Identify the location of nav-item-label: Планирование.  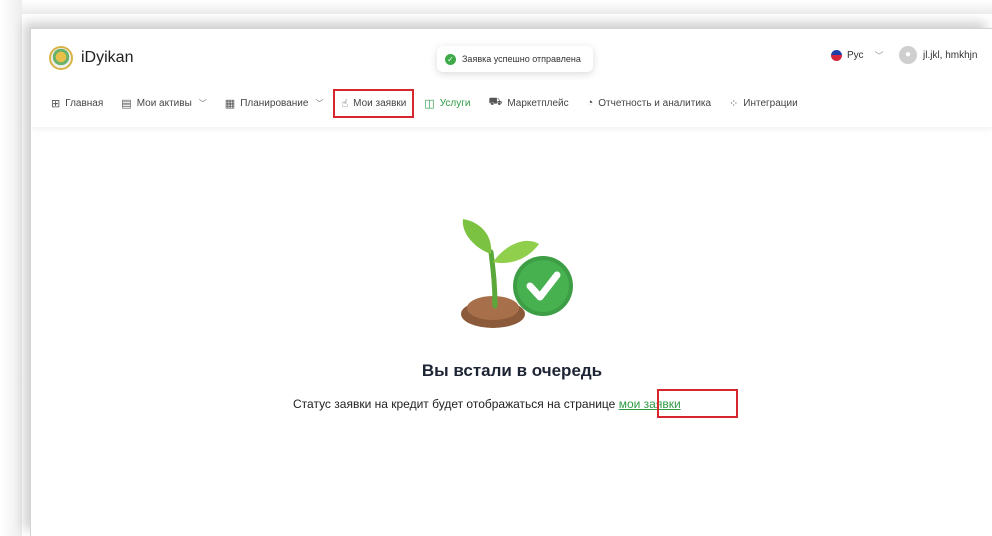
(274, 103).